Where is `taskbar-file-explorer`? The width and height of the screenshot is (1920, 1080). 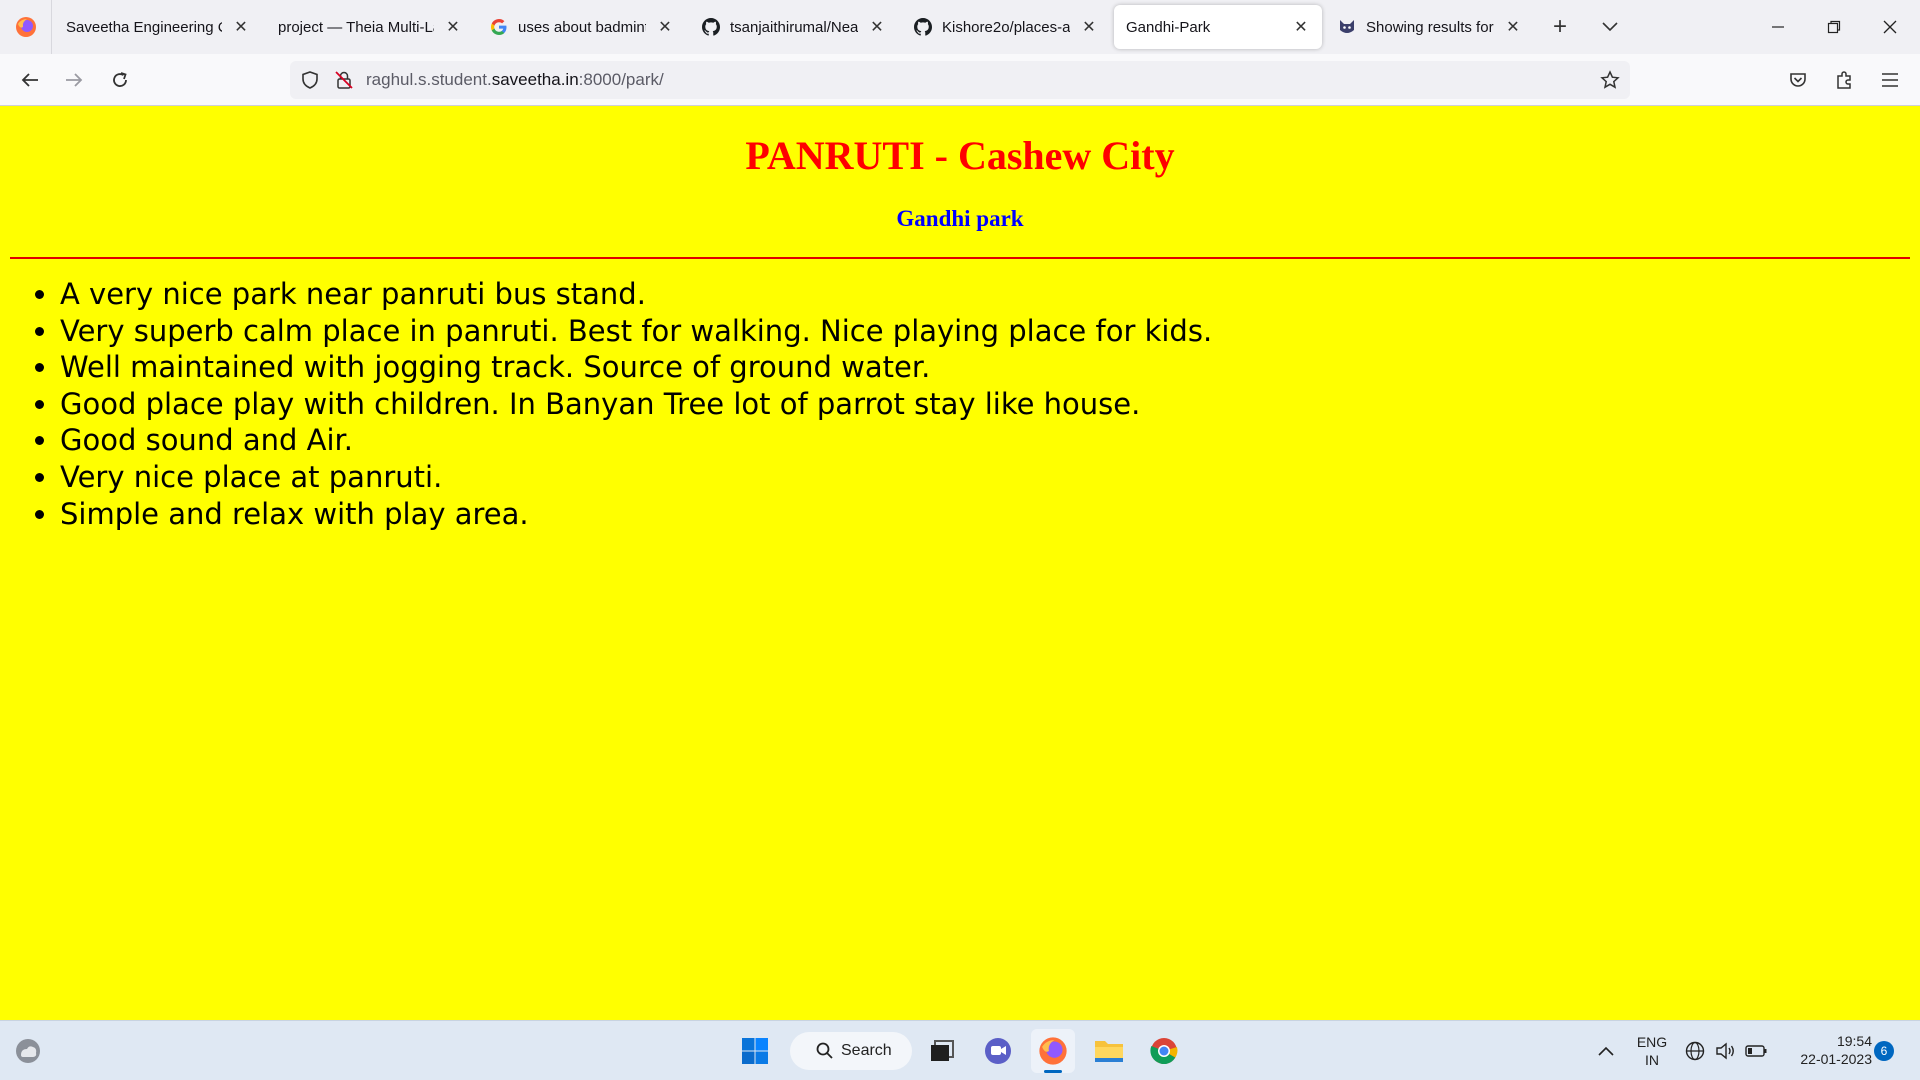
taskbar-file-explorer is located at coordinates (1109, 1051).